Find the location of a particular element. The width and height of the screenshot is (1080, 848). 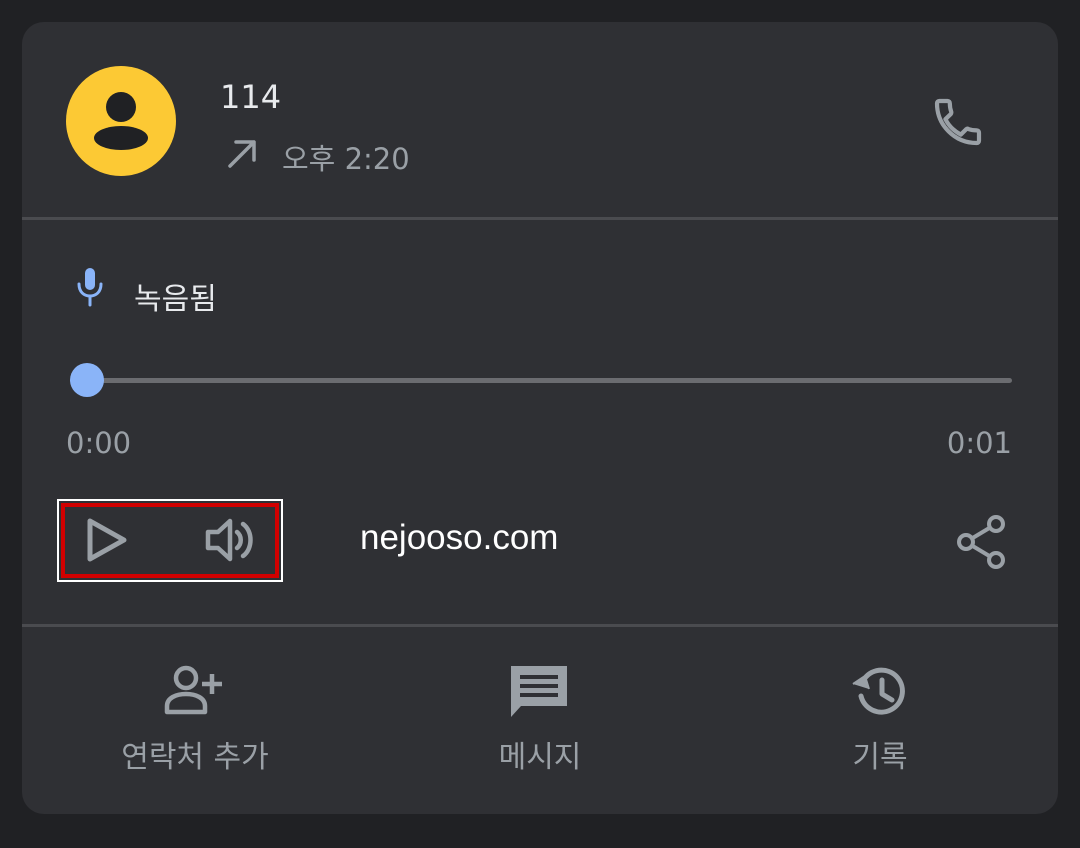

share-icon is located at coordinates (982, 542).